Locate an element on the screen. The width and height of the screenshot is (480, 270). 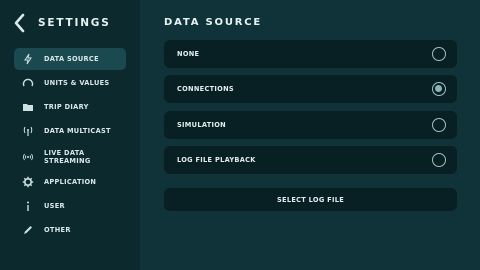
sidebar-item-label: DATA SOURCE is located at coordinates (71, 59).